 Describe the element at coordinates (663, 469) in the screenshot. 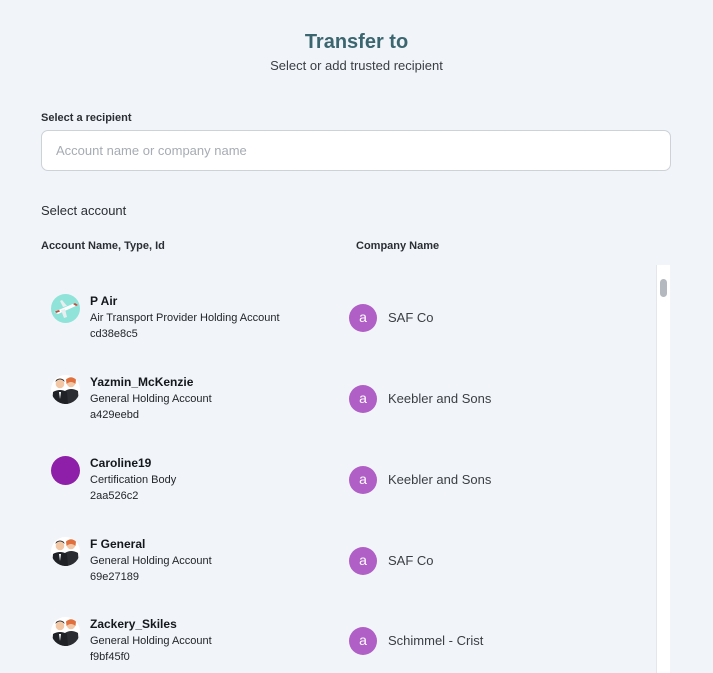

I see `list-scrollbar` at that location.